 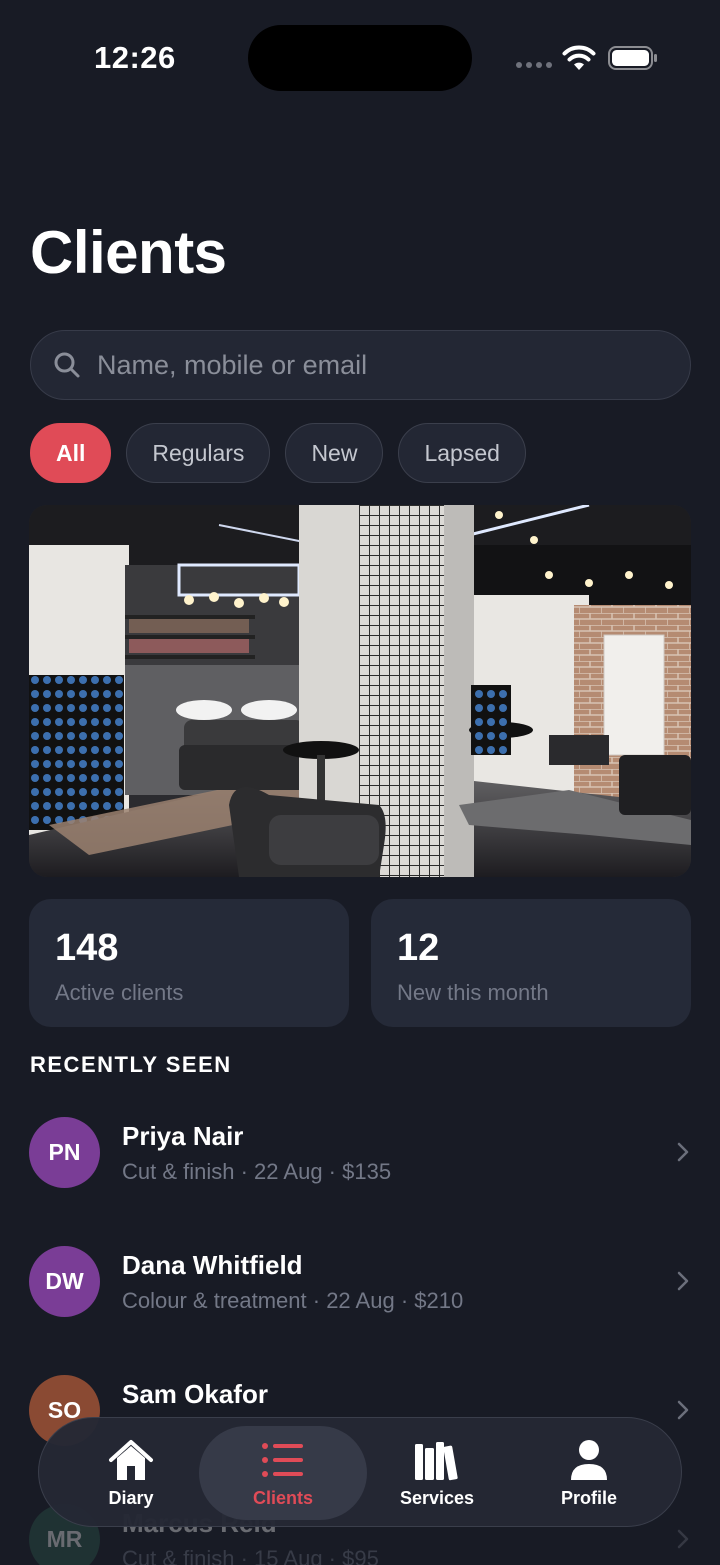 I want to click on person-icon, so click(x=589, y=1459).